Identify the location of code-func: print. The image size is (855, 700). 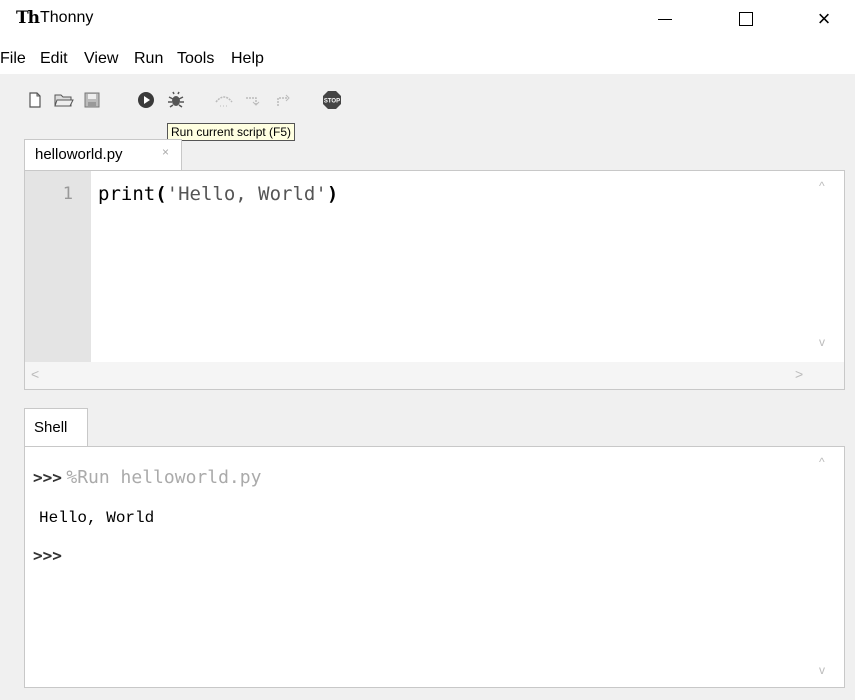
(127, 194).